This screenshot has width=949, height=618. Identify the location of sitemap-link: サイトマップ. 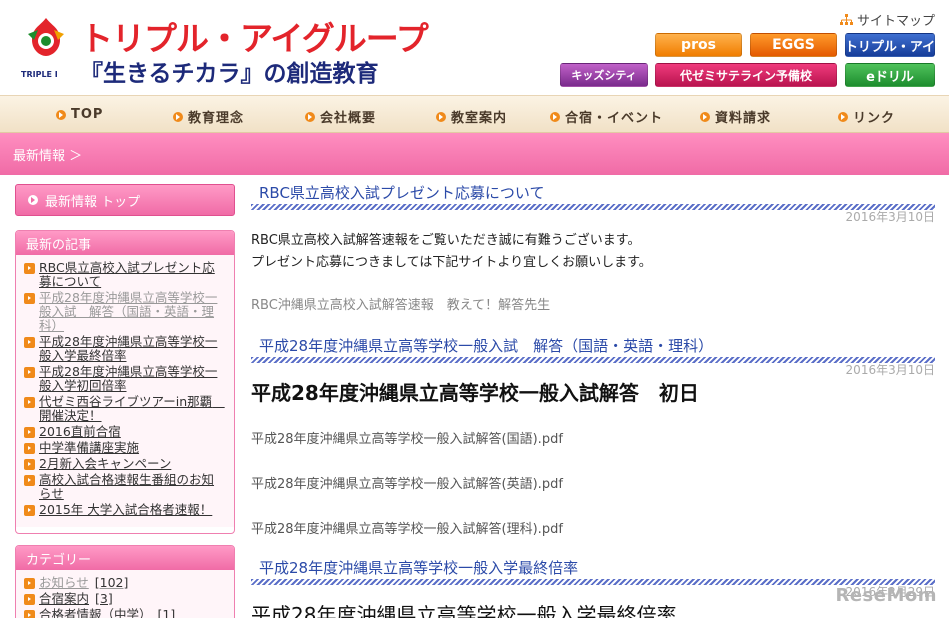
(887, 19).